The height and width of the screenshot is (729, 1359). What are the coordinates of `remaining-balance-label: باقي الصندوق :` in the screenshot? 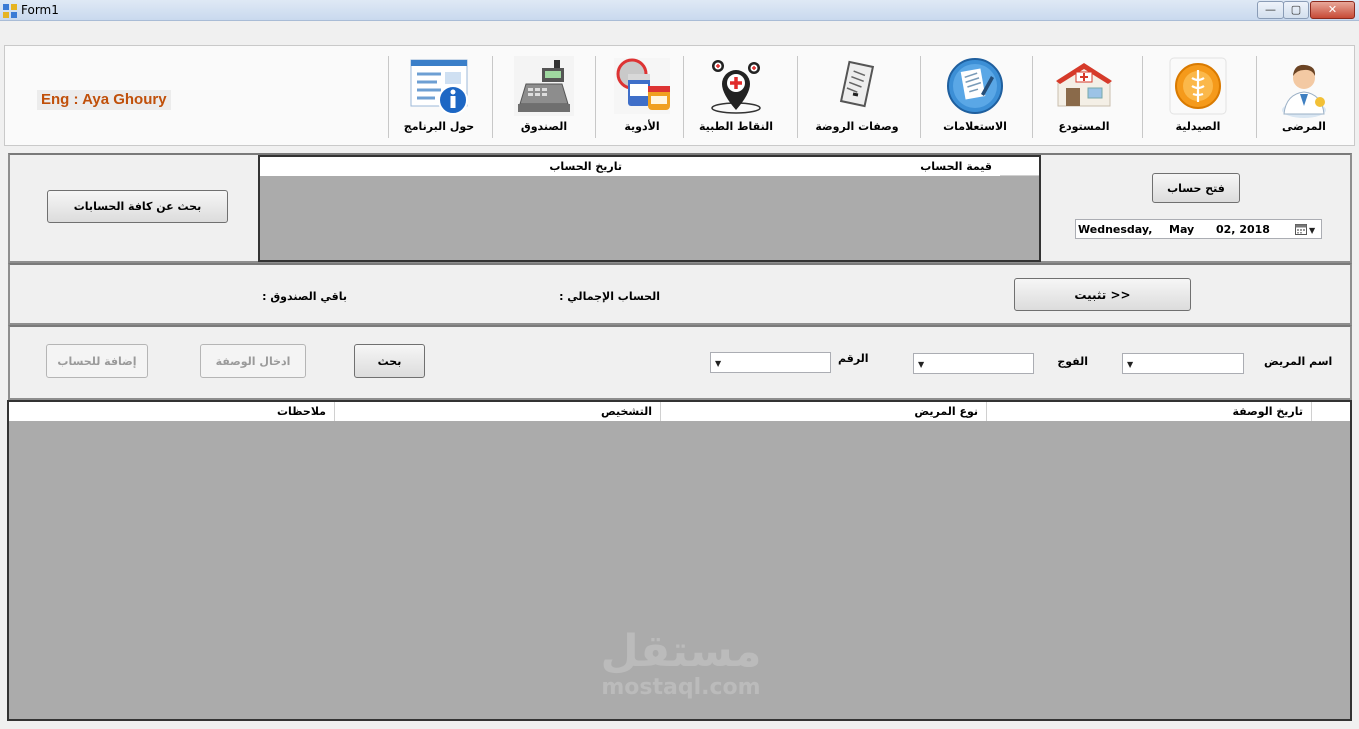 It's located at (304, 296).